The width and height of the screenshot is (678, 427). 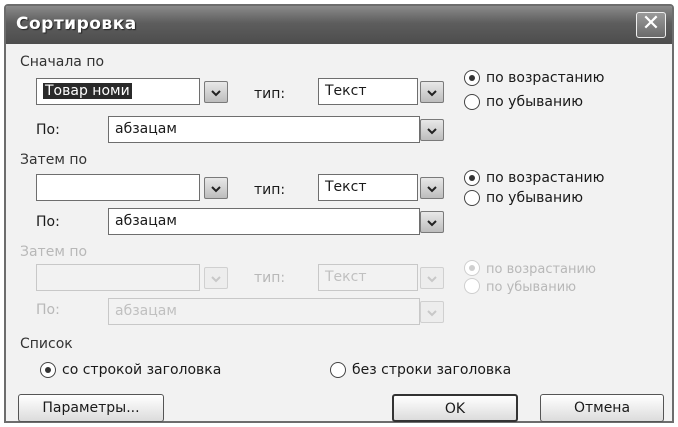 What do you see at coordinates (368, 91) in the screenshot?
I see `sort1-type-select: Текст` at bounding box center [368, 91].